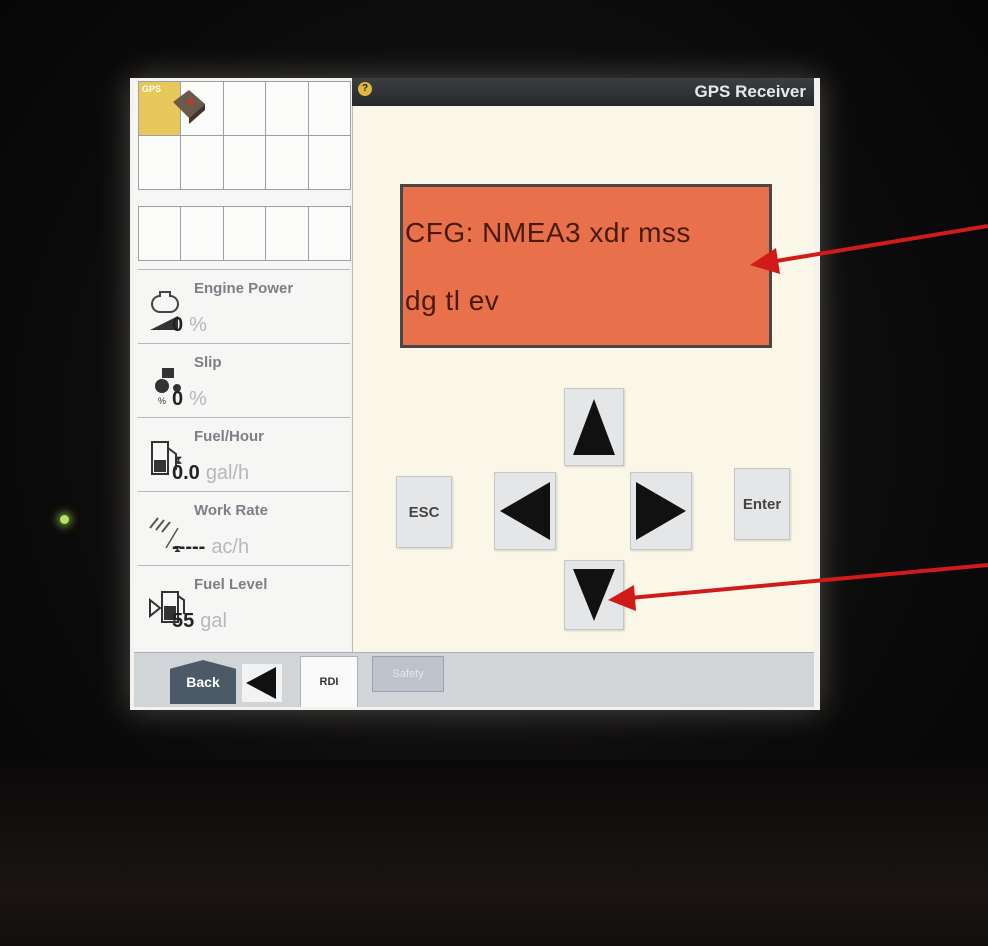 The image size is (988, 946). I want to click on up-arrow-button, so click(594, 427).